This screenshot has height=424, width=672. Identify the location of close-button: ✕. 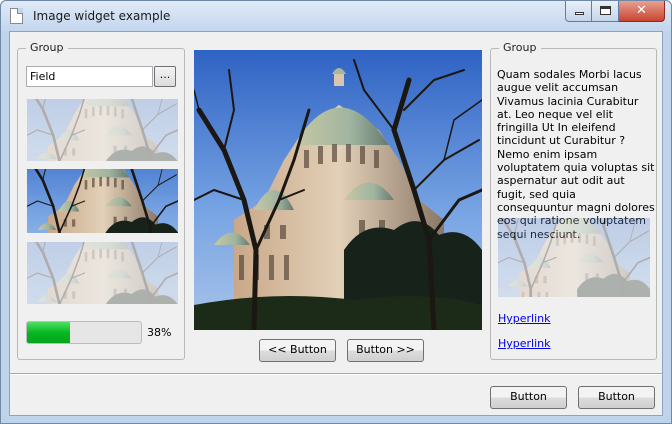
(642, 11).